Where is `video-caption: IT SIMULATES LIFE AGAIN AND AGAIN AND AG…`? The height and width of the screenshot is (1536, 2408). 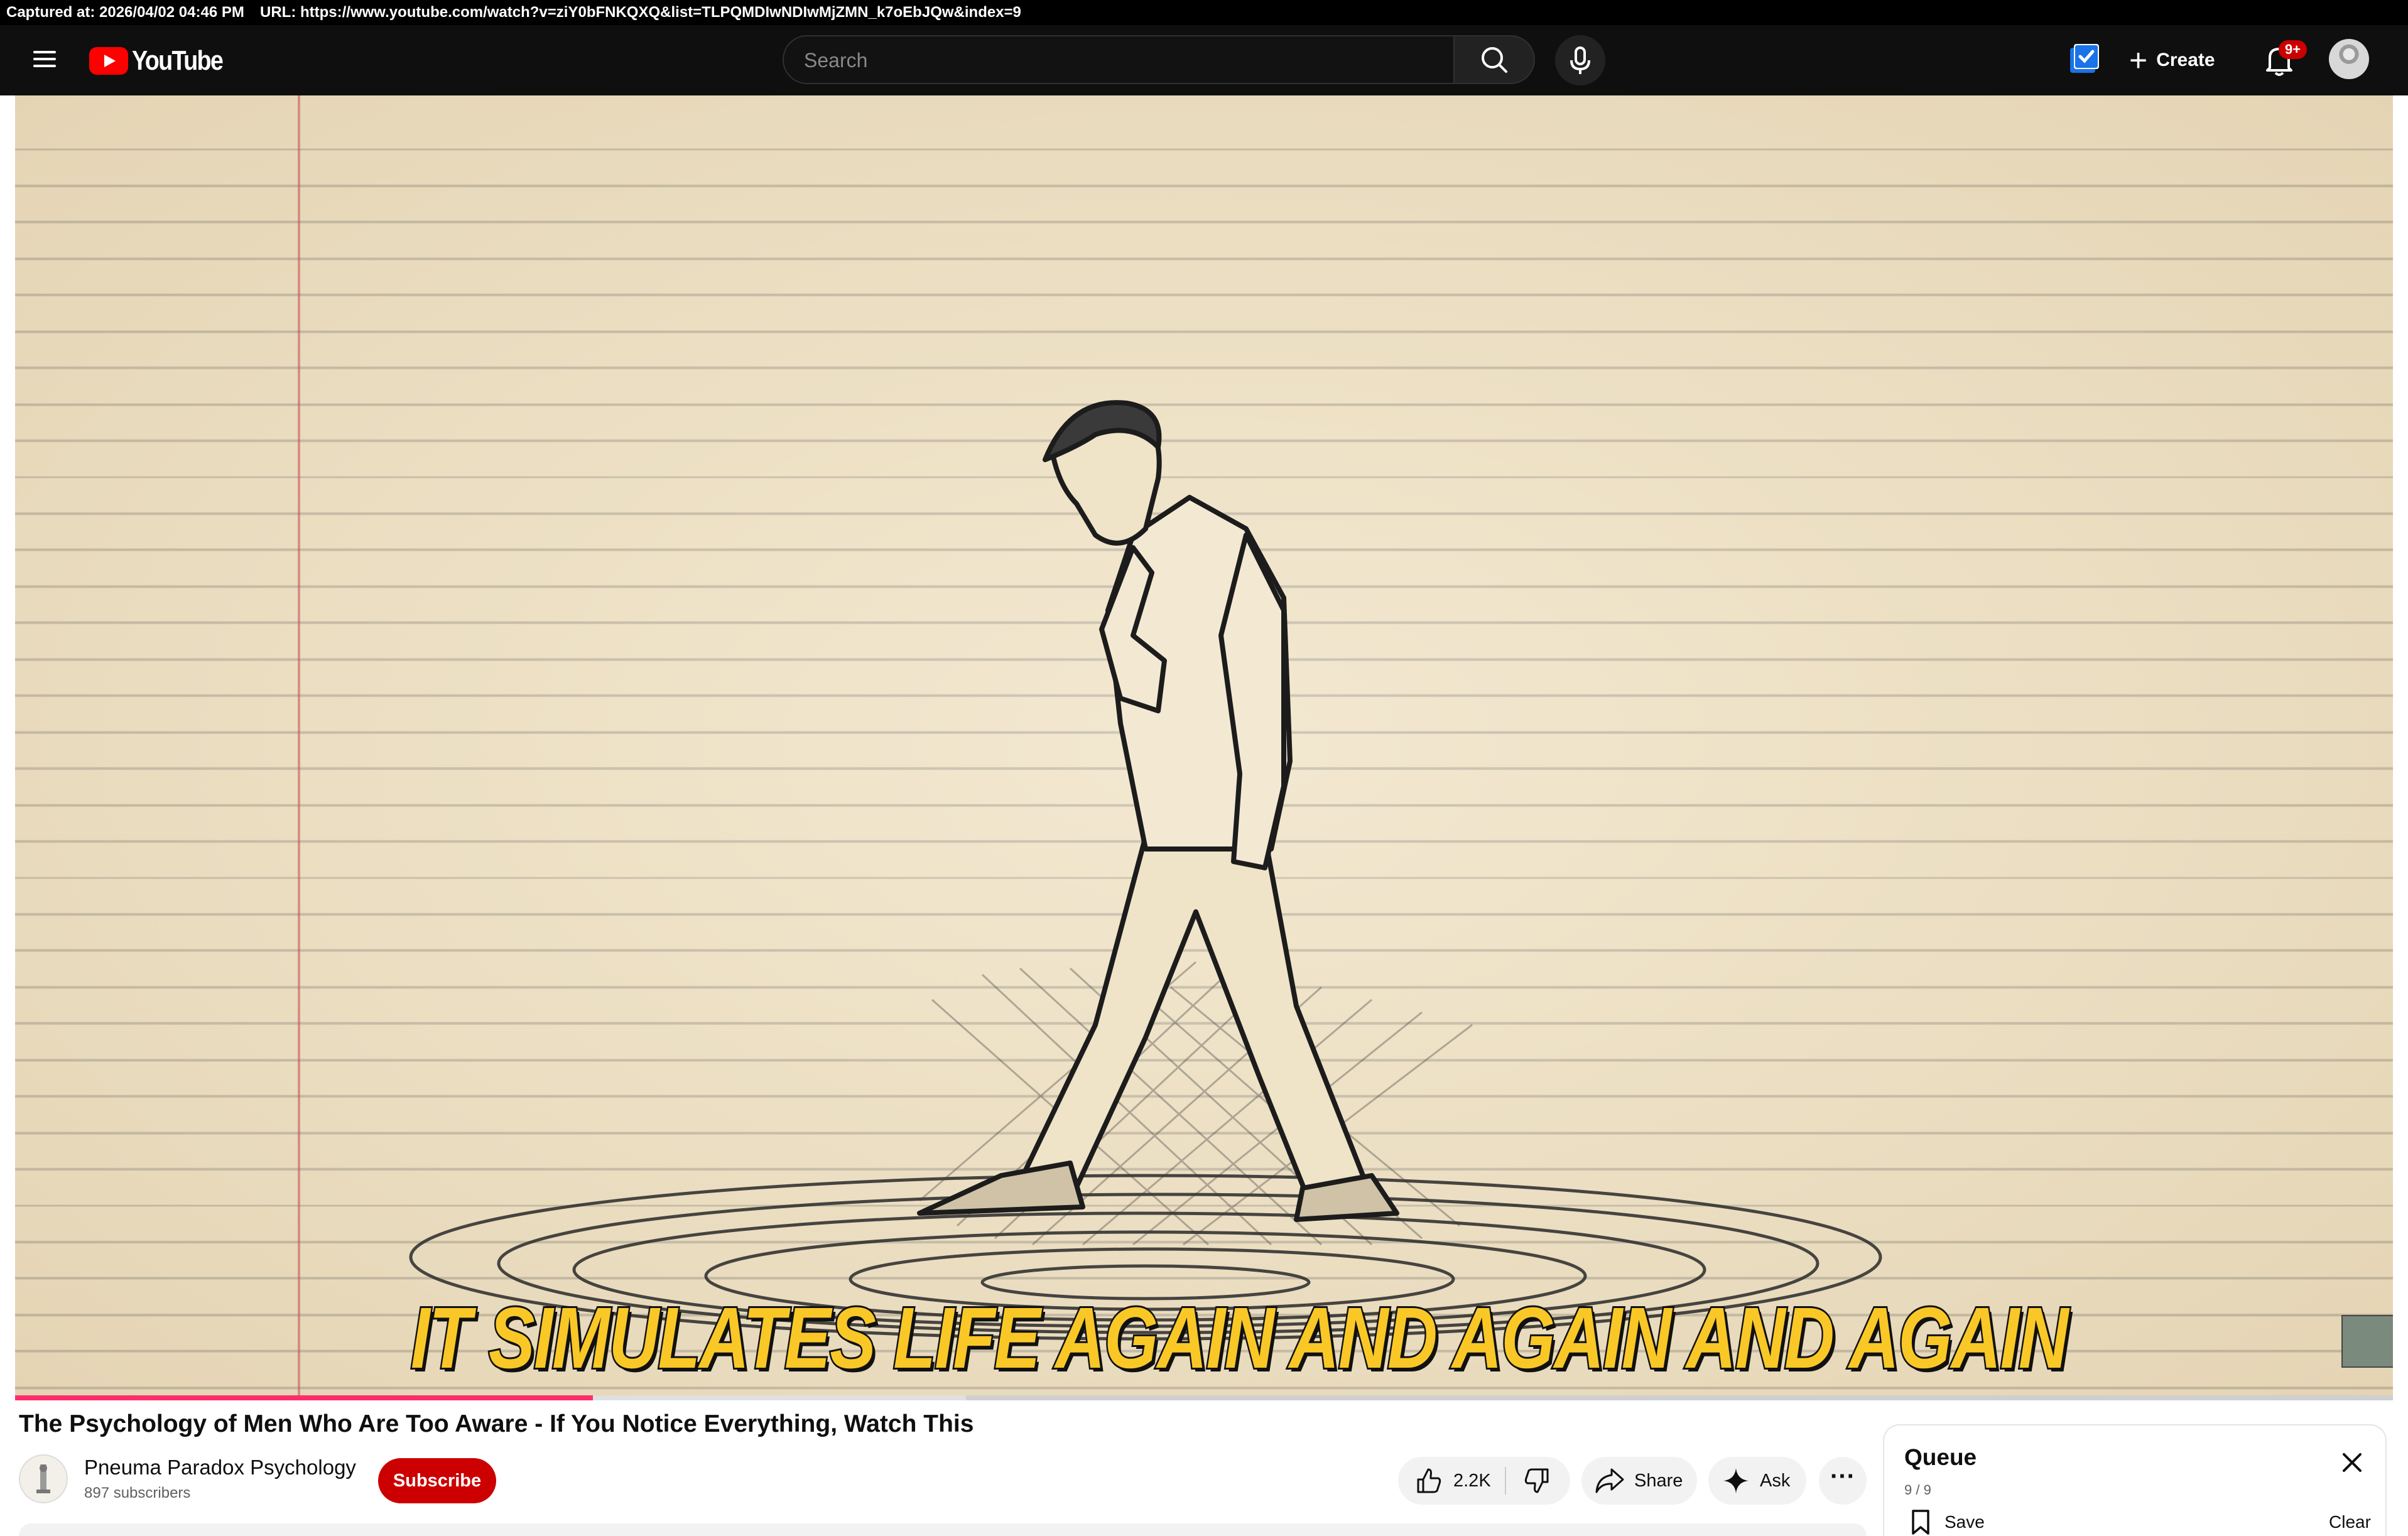 video-caption: IT SIMULATES LIFE AGAIN AND AGAIN AND AG… is located at coordinates (1239, 1338).